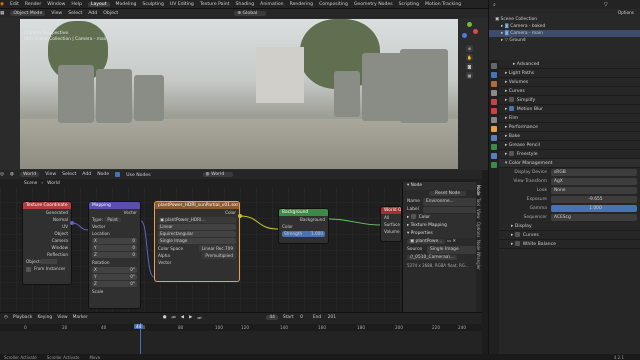  I want to click on reset-node-button: Reset Node, so click(442, 194).